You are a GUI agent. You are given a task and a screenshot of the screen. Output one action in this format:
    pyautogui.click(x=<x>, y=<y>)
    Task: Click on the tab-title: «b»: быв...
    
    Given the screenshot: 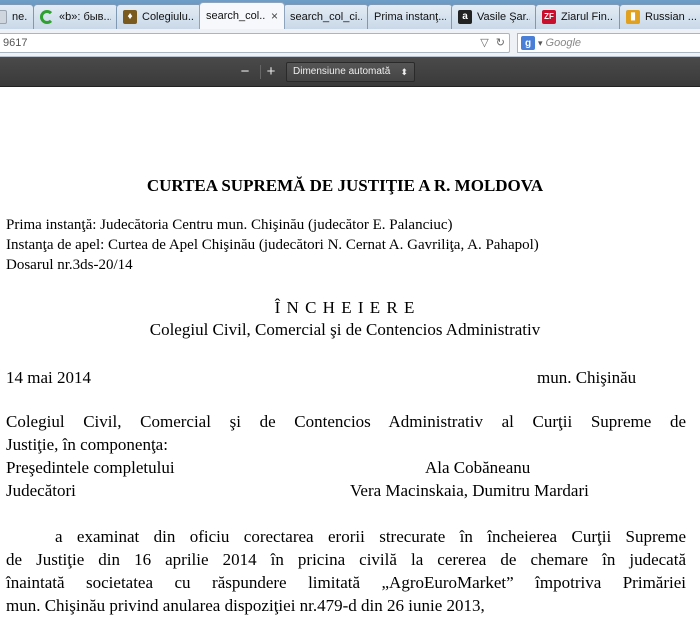 What is the action you would take?
    pyautogui.click(x=85, y=17)
    